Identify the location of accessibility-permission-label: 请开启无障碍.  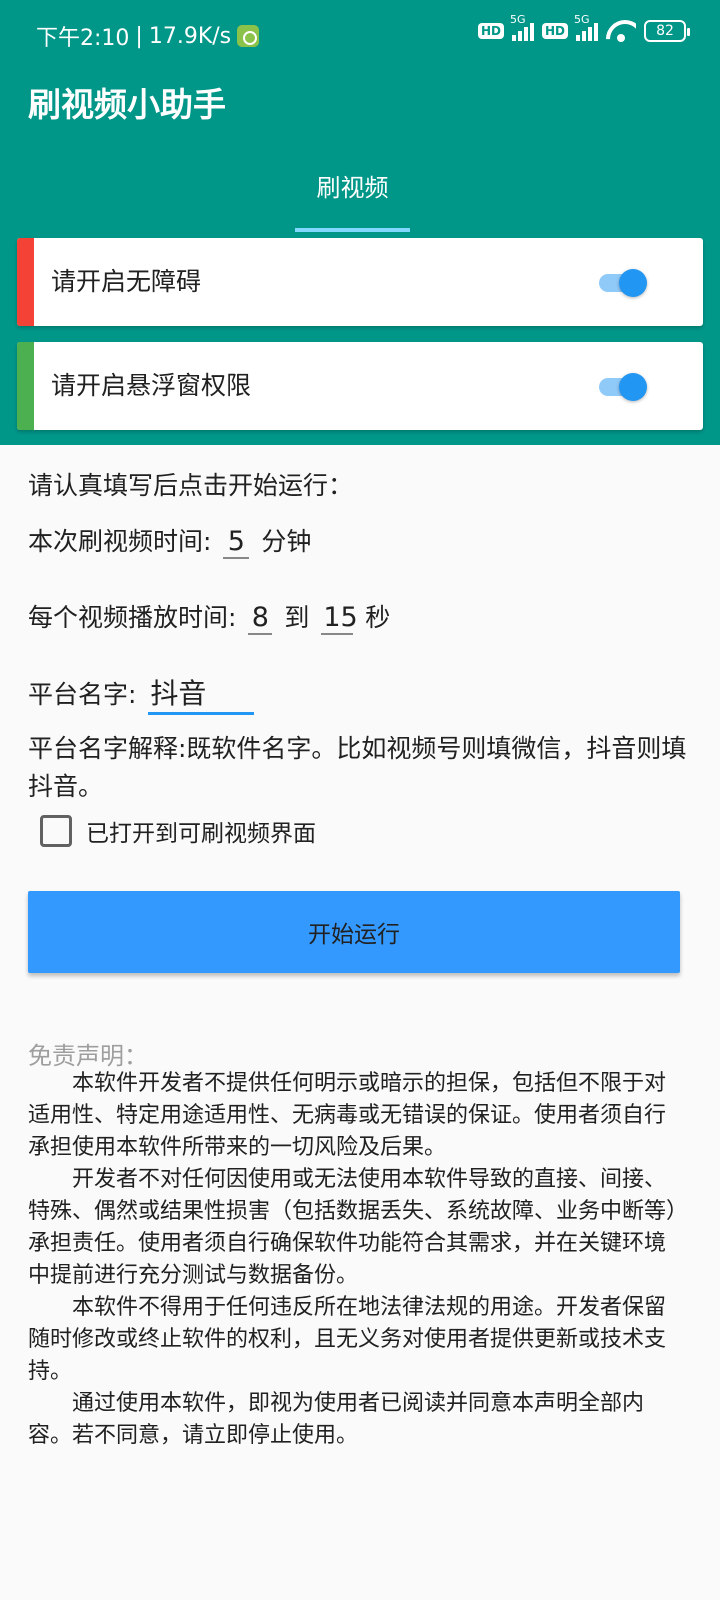
(126, 281).